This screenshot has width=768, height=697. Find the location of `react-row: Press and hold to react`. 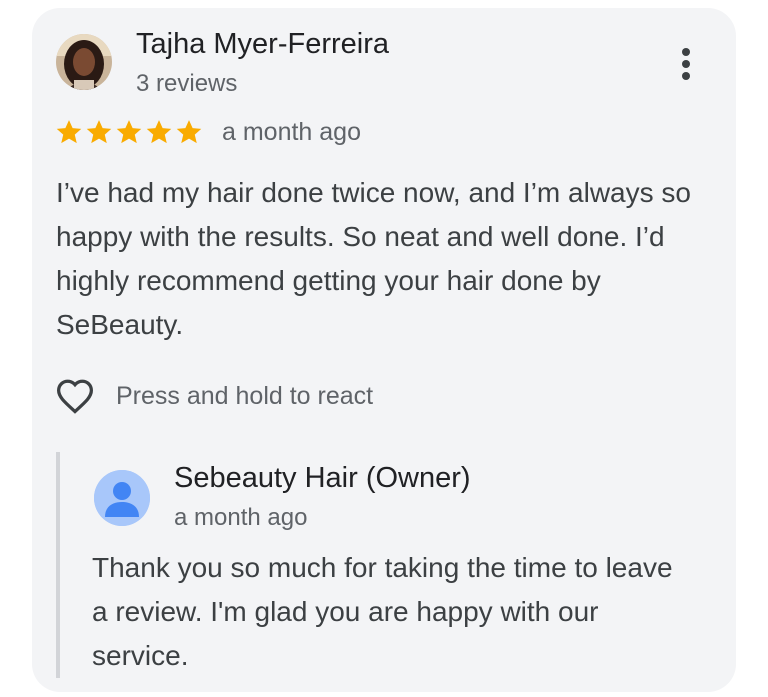

react-row: Press and hold to react is located at coordinates (213, 396).